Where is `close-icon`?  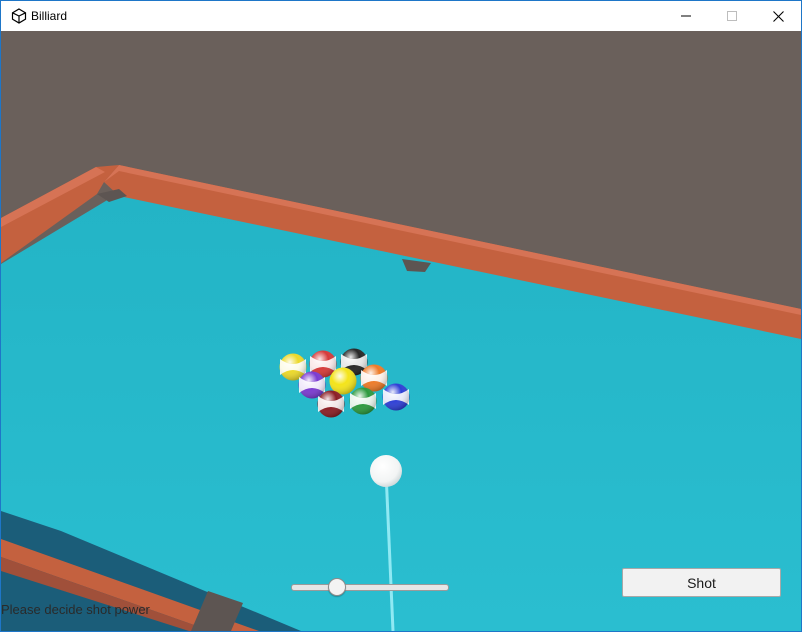
close-icon is located at coordinates (778, 16).